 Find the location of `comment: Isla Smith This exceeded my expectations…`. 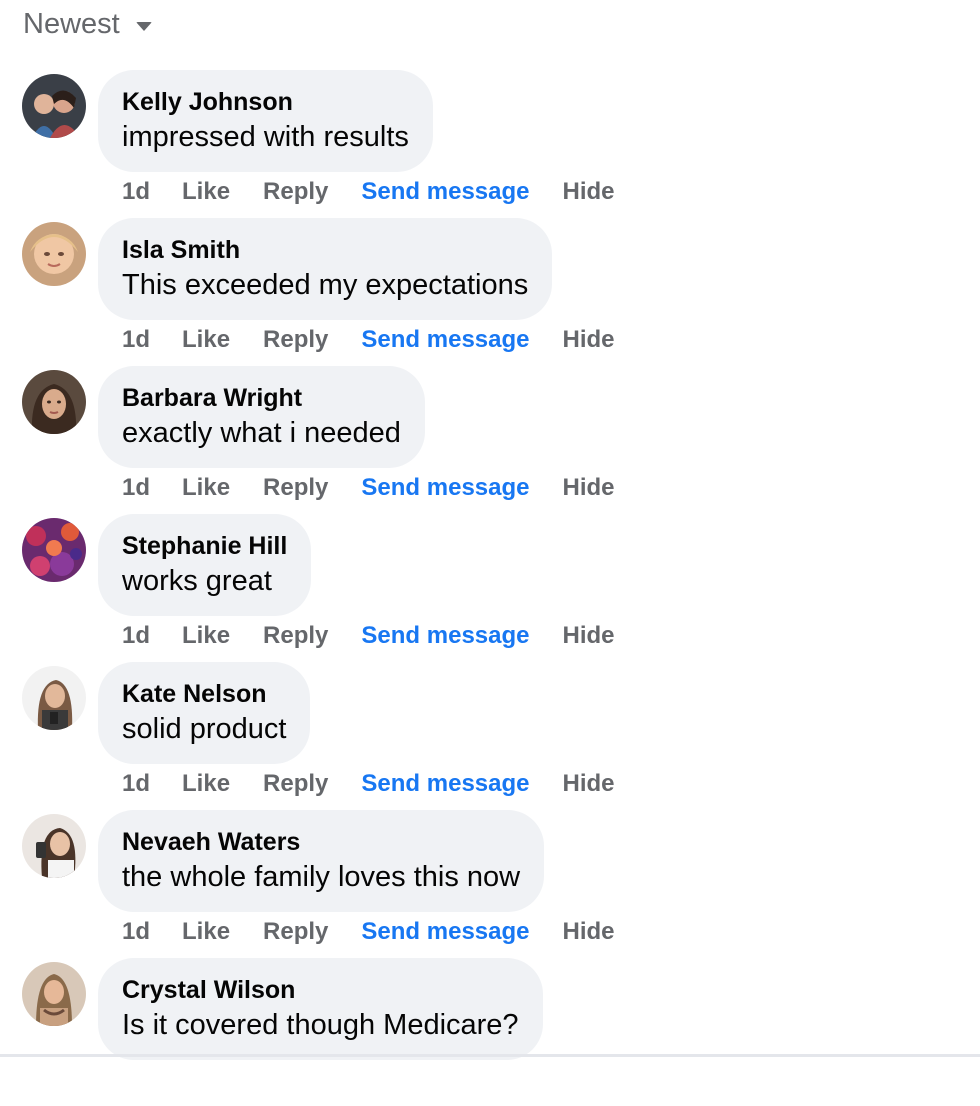

comment: Isla Smith This exceeded my expectations… is located at coordinates (490, 292).